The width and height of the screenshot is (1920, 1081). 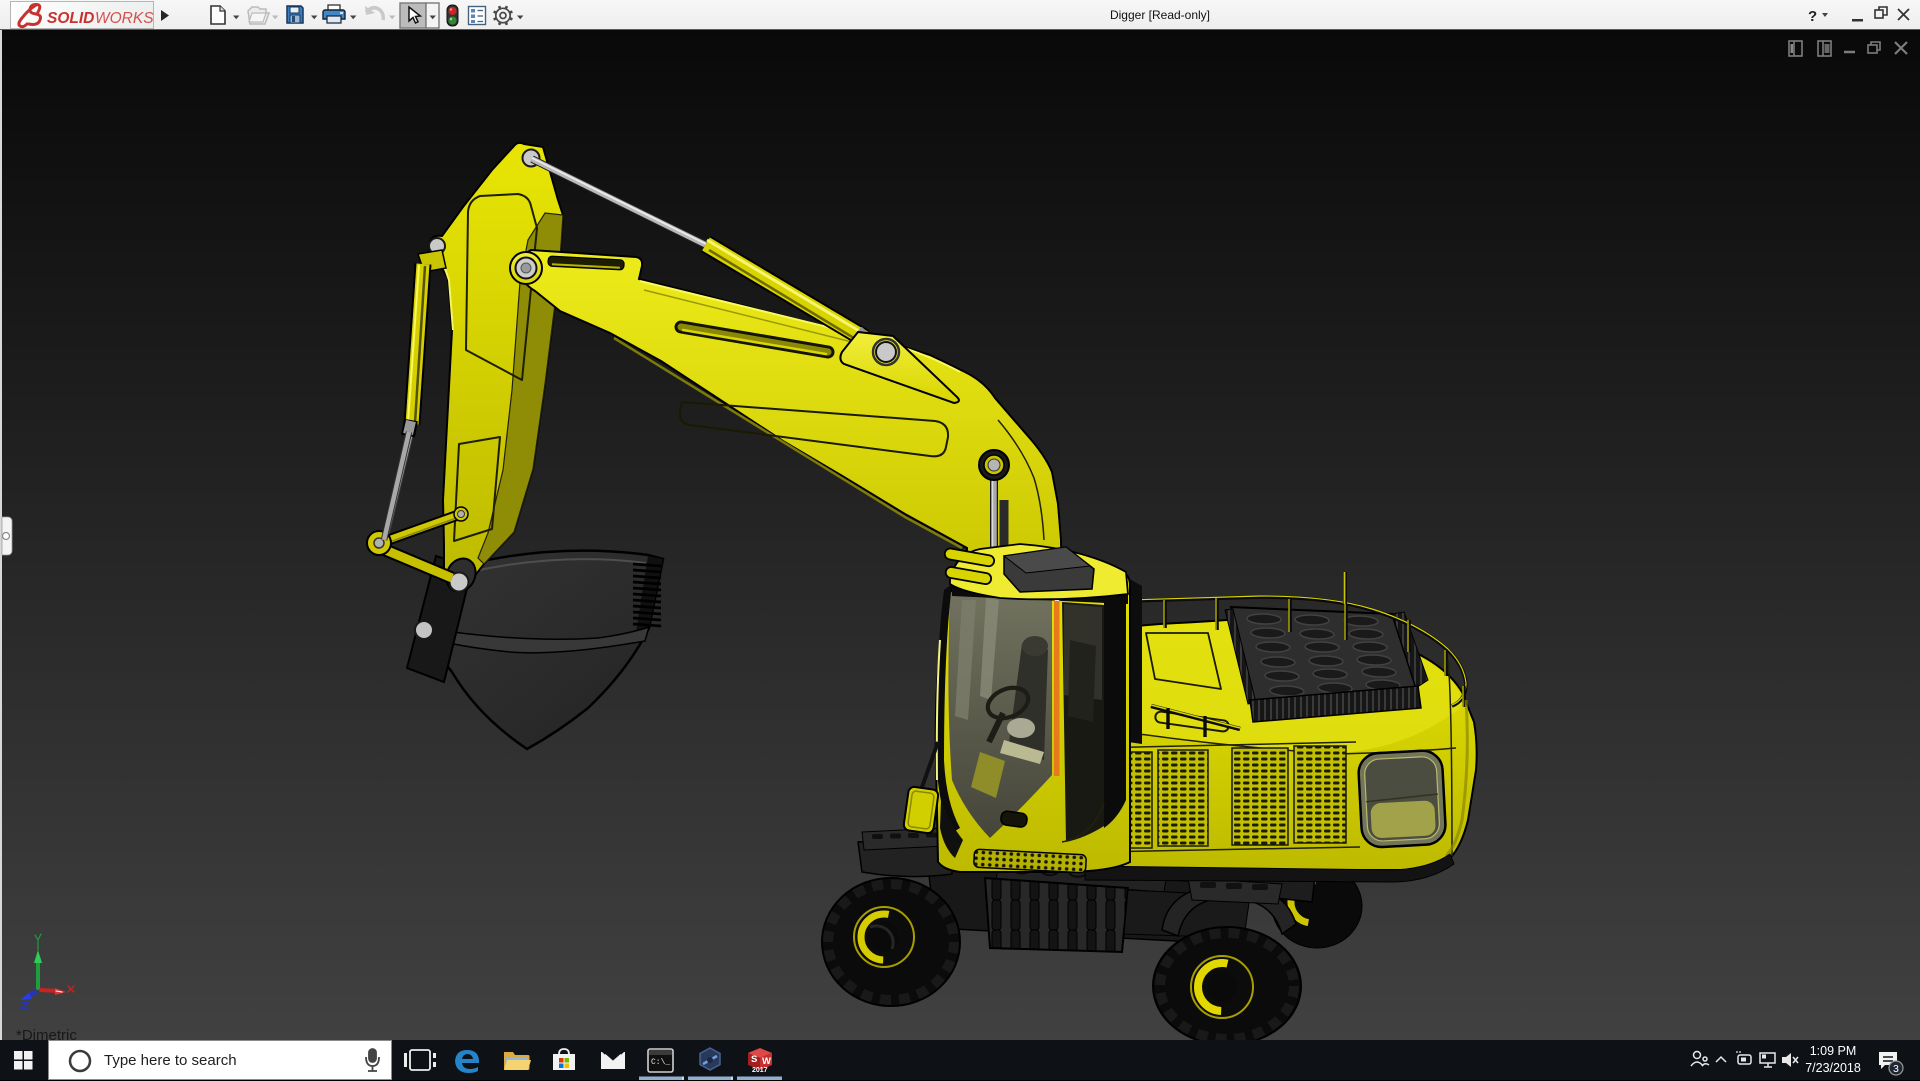 What do you see at coordinates (760, 1070) in the screenshot?
I see `svg-text: 2017` at bounding box center [760, 1070].